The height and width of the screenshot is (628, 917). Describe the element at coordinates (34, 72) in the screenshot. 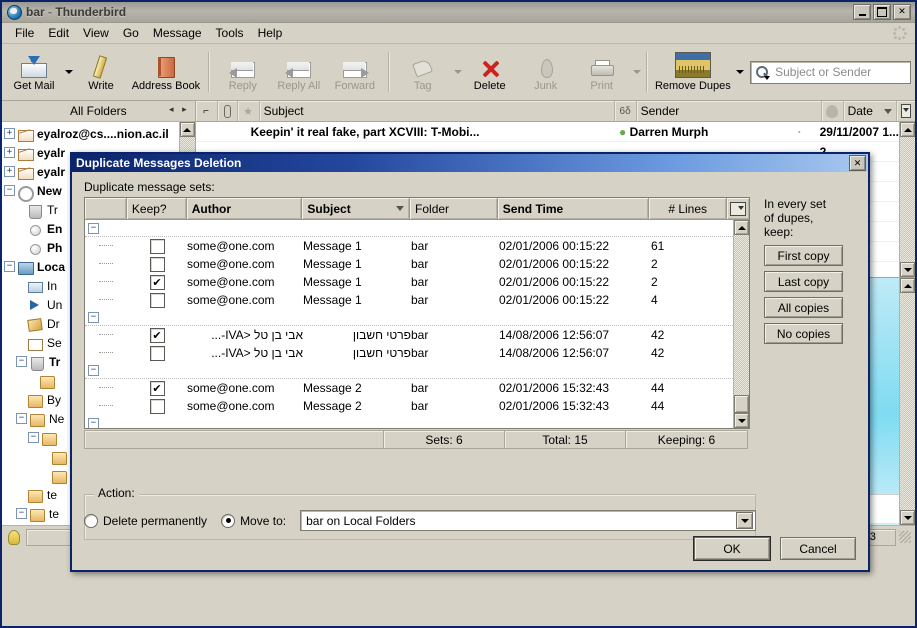

I see `toolbar-button-get-mail: Get Mail` at that location.